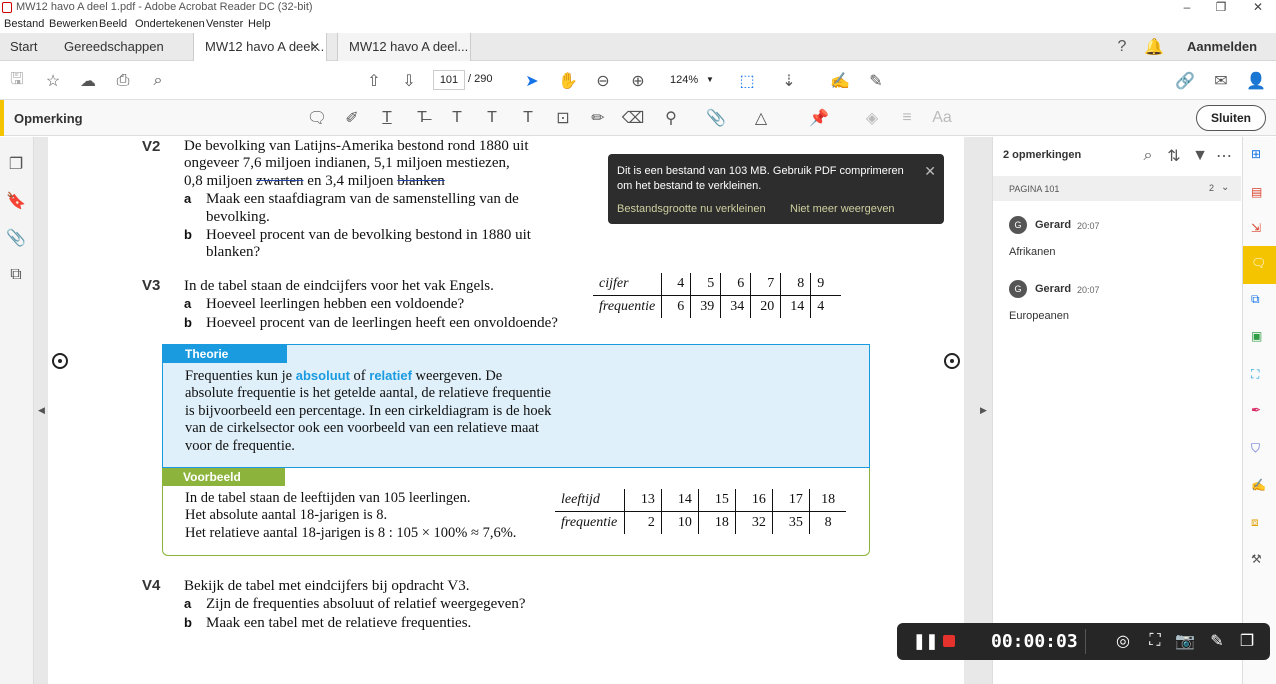  What do you see at coordinates (528, 118) in the screenshot?
I see `add-text-icon: T` at bounding box center [528, 118].